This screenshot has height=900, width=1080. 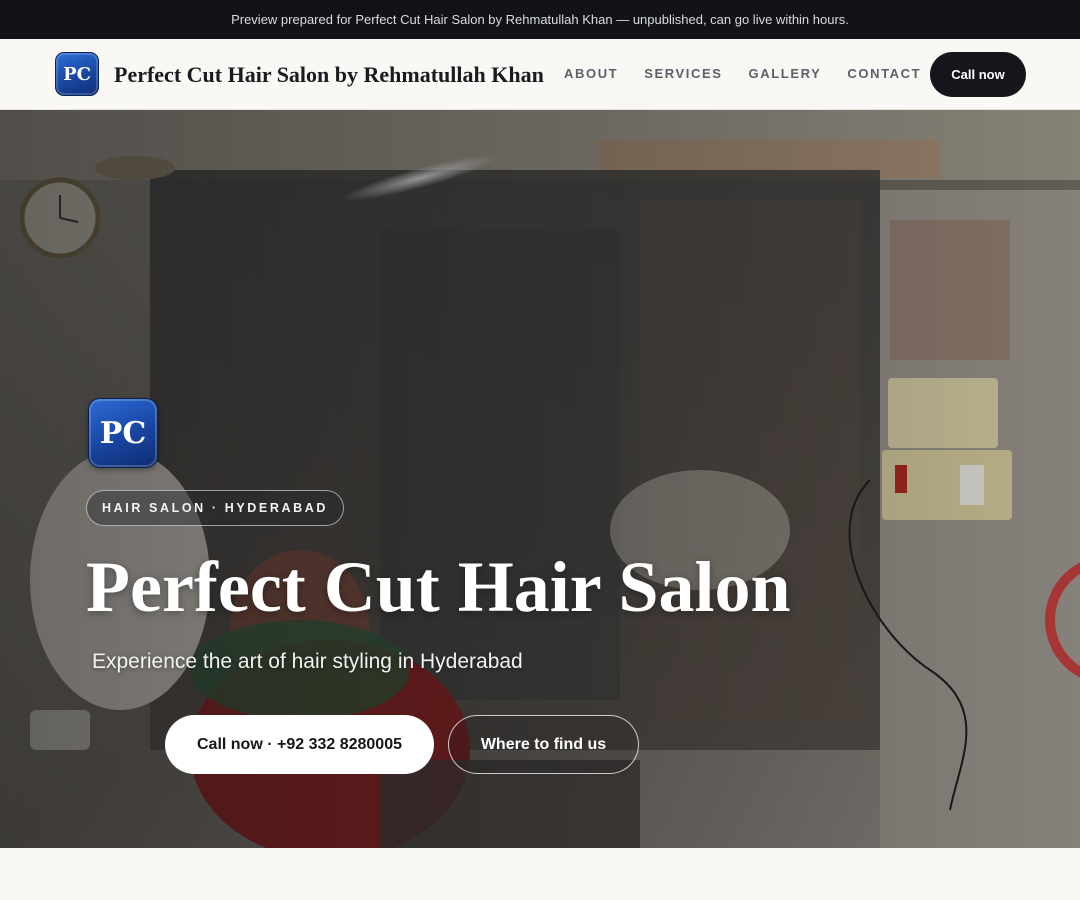 I want to click on nav-link-gallery: GALLERY, so click(x=785, y=73).